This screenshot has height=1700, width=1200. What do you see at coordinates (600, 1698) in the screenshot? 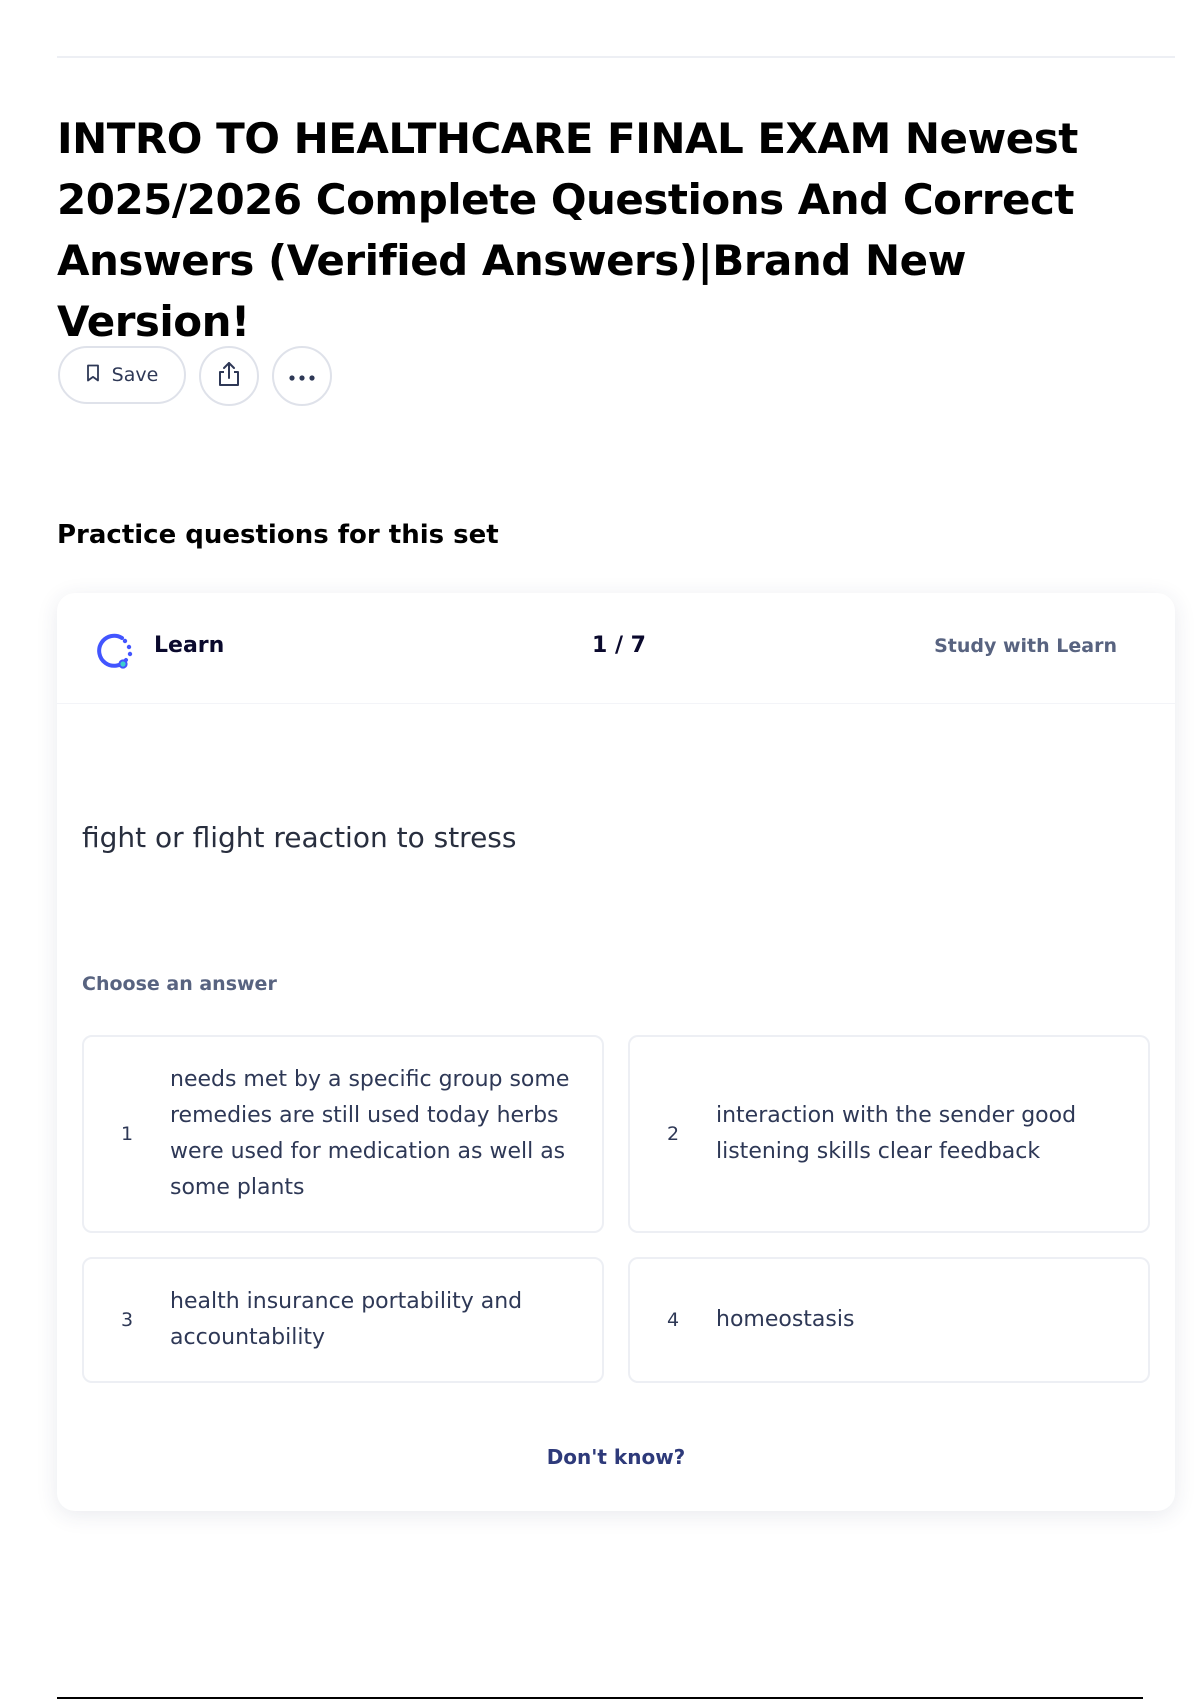
I see `bottom-divider` at bounding box center [600, 1698].